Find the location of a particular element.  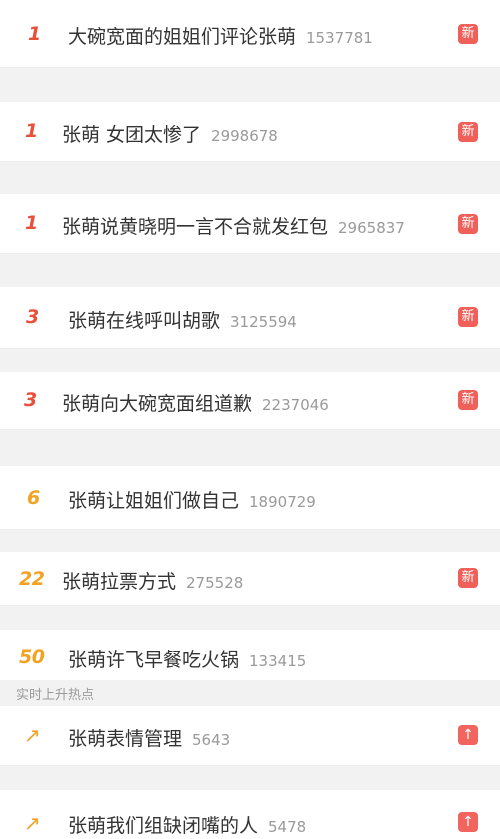

list-item-count: 1890729 is located at coordinates (282, 502).